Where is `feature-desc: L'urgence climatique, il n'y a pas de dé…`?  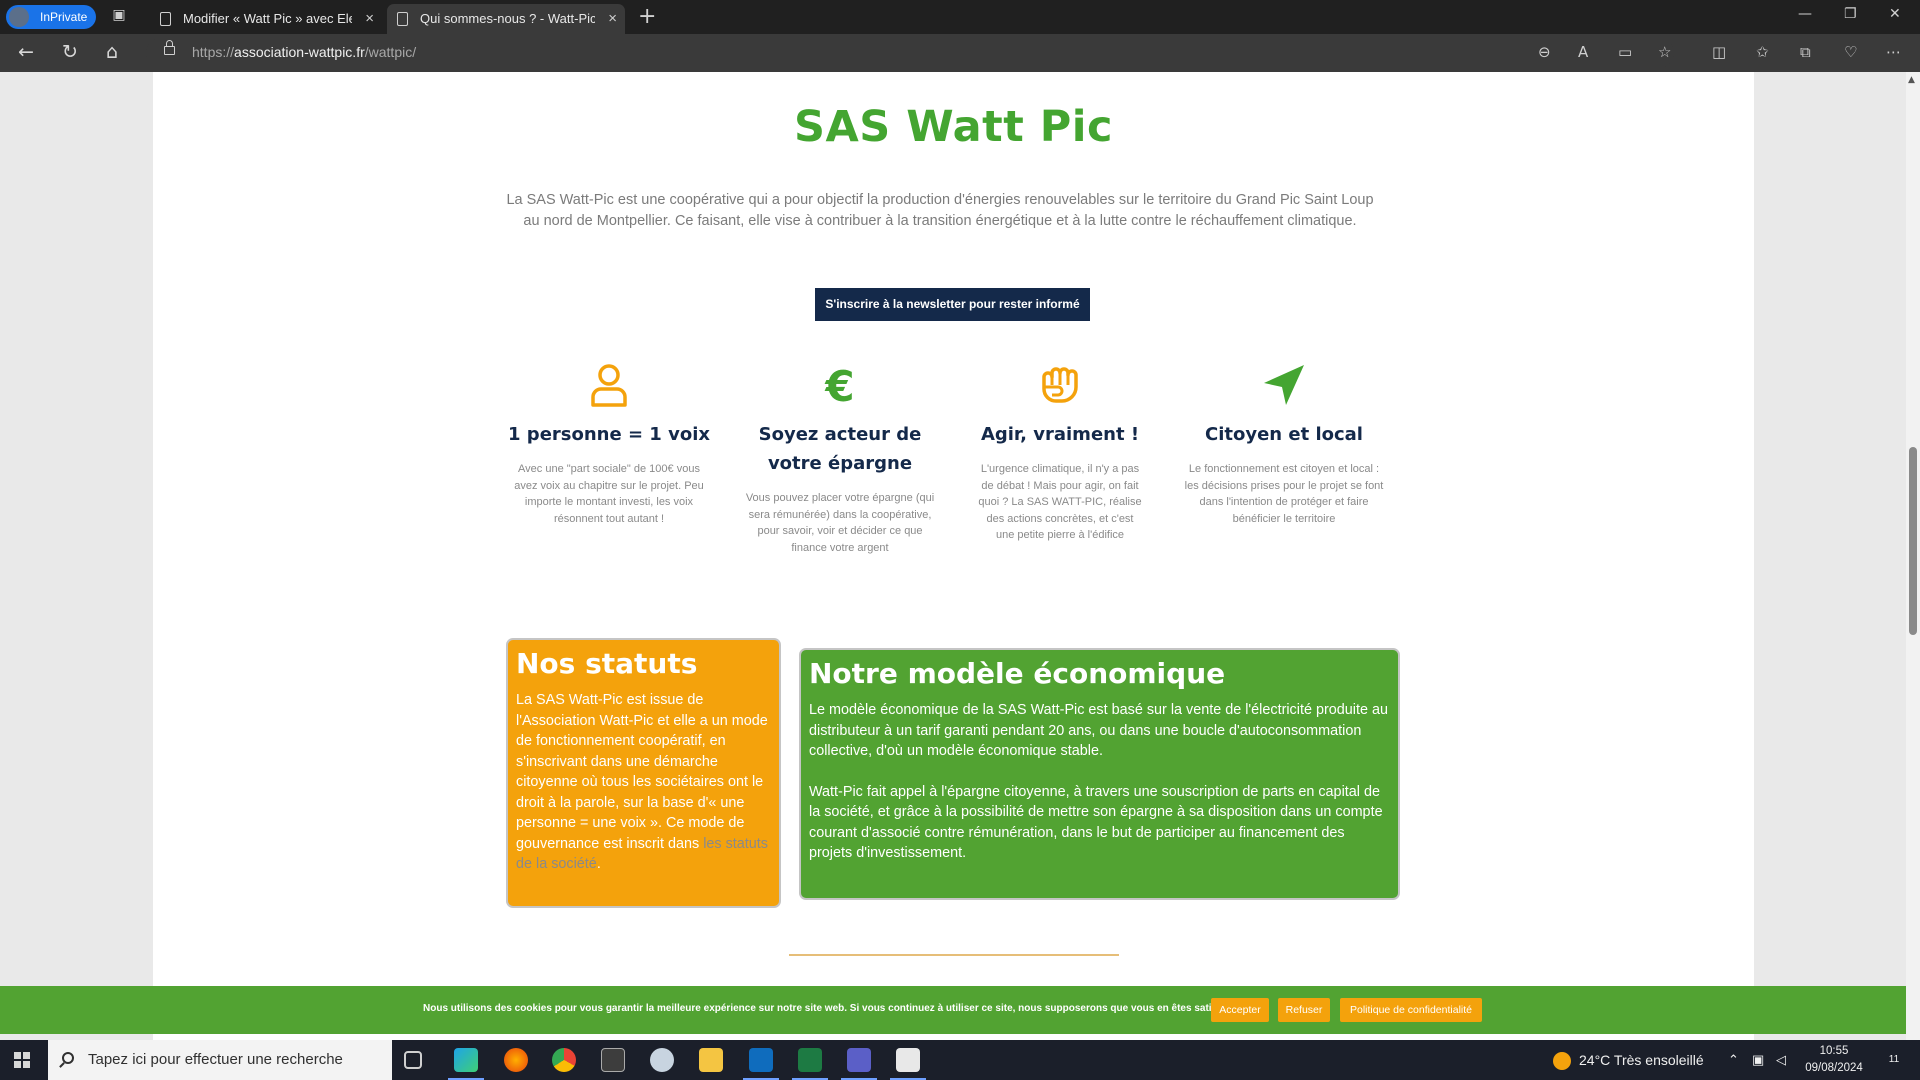 feature-desc: L'urgence climatique, il n'y a pas de dé… is located at coordinates (1060, 502).